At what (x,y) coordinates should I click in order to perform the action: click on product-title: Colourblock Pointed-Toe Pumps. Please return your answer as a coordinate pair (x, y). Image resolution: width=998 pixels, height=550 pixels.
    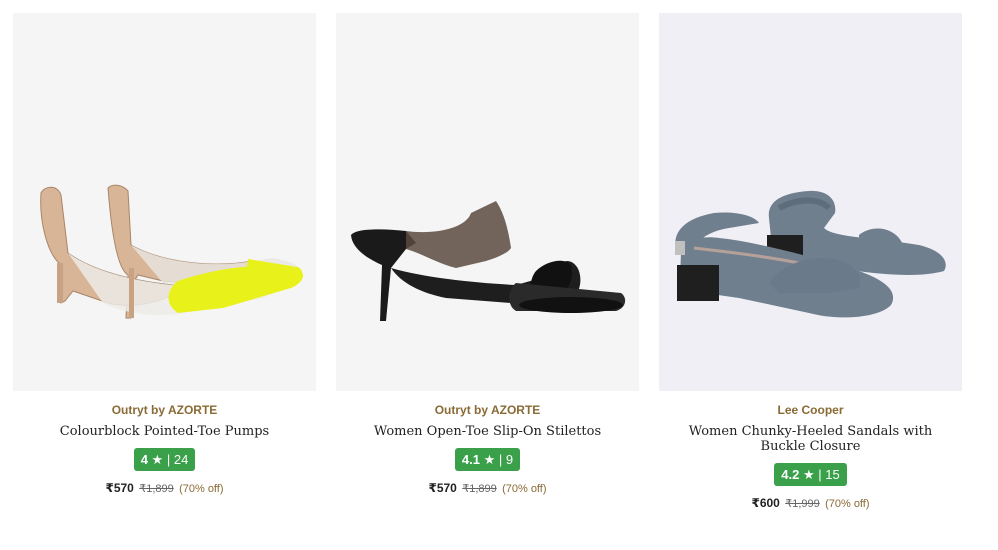
    Looking at the image, I should click on (164, 431).